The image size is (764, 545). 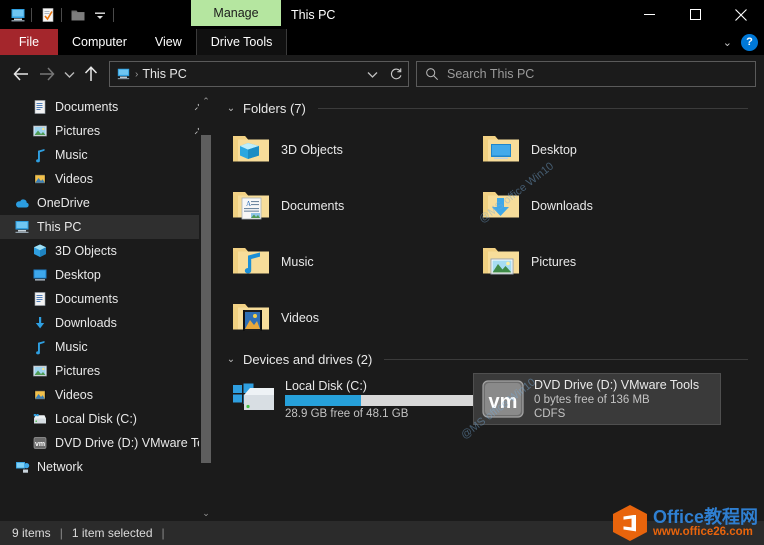 What do you see at coordinates (18, 15) in the screenshot?
I see `this-pc-icon` at bounding box center [18, 15].